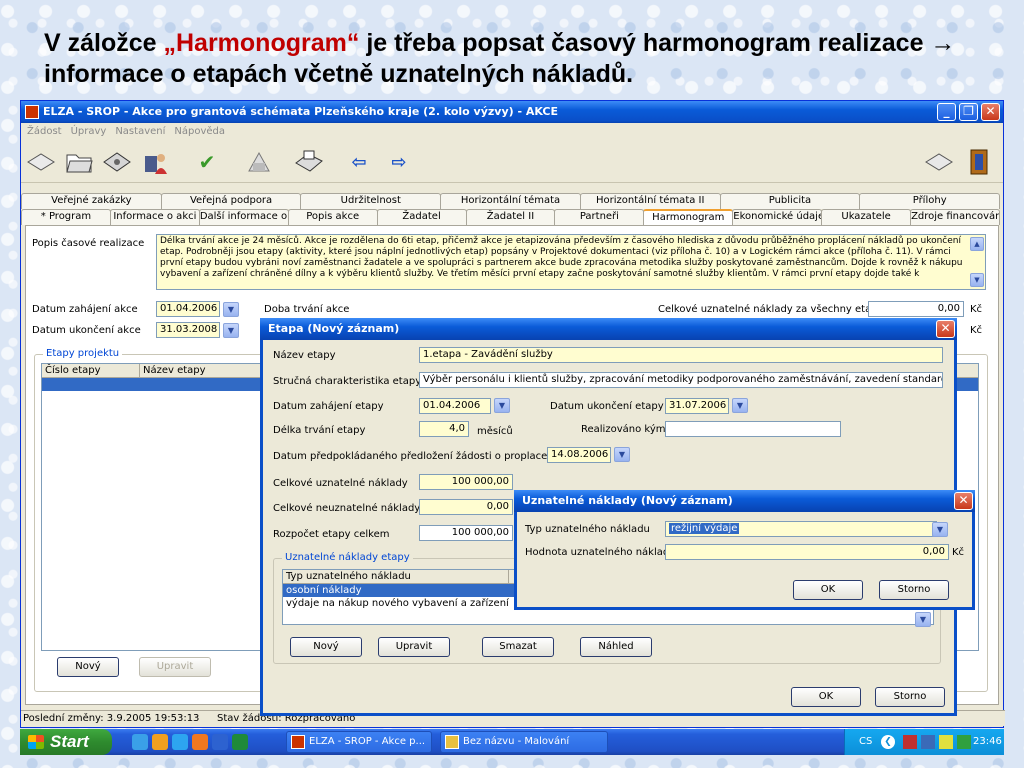 The width and height of the screenshot is (1024, 768). What do you see at coordinates (914, 590) in the screenshot?
I see `storno-button-naklady: Storno` at bounding box center [914, 590].